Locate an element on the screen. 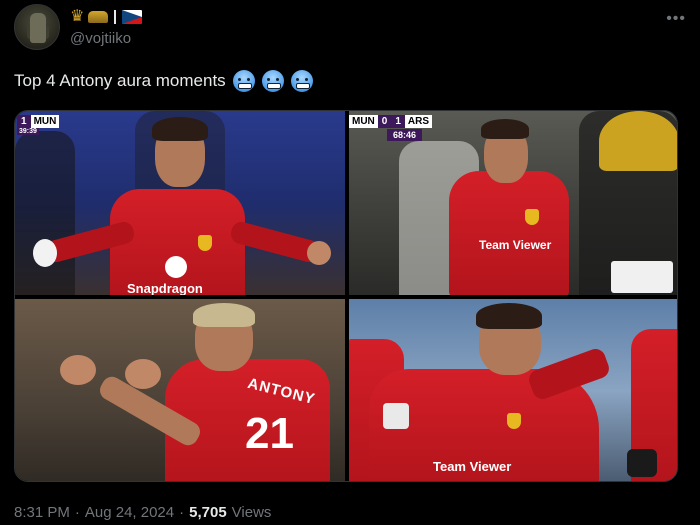 The image size is (700, 525). fa-cup-patch-icon is located at coordinates (396, 416).